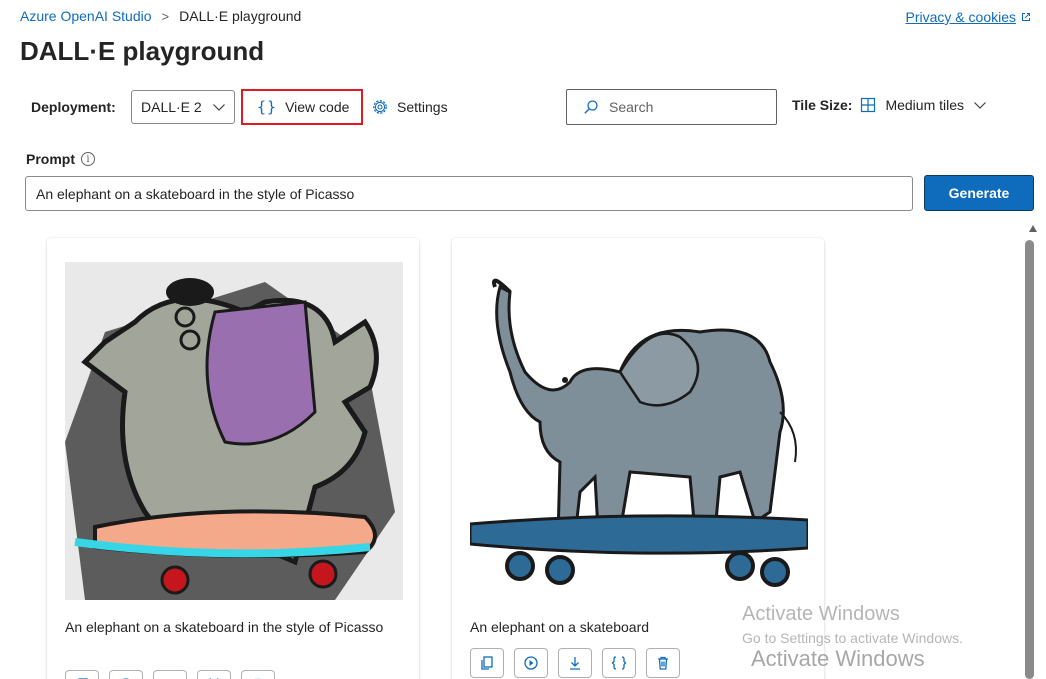 The width and height of the screenshot is (1046, 679). What do you see at coordinates (73, 107) in the screenshot?
I see `deployment-label: Deployment:` at bounding box center [73, 107].